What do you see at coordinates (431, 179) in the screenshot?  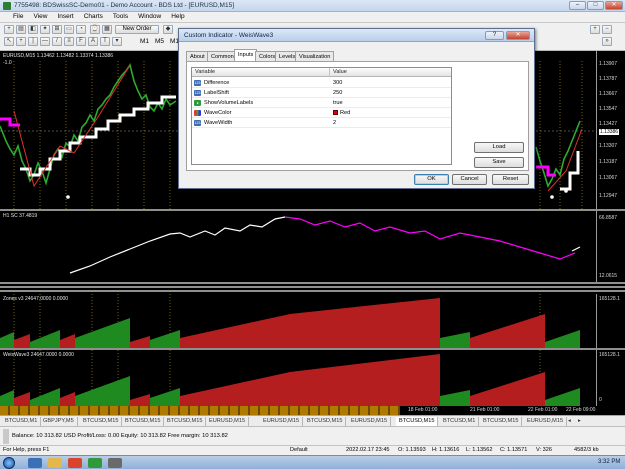 I see `ok-button: OK` at bounding box center [431, 179].